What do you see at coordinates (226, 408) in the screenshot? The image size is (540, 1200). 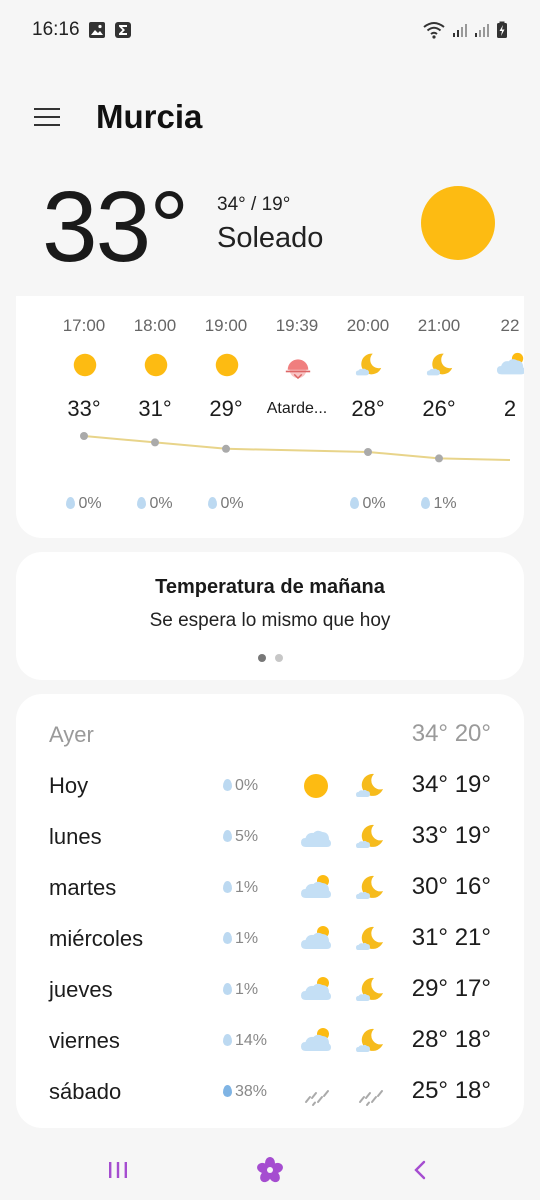 I see `hour-temperature: 29°` at bounding box center [226, 408].